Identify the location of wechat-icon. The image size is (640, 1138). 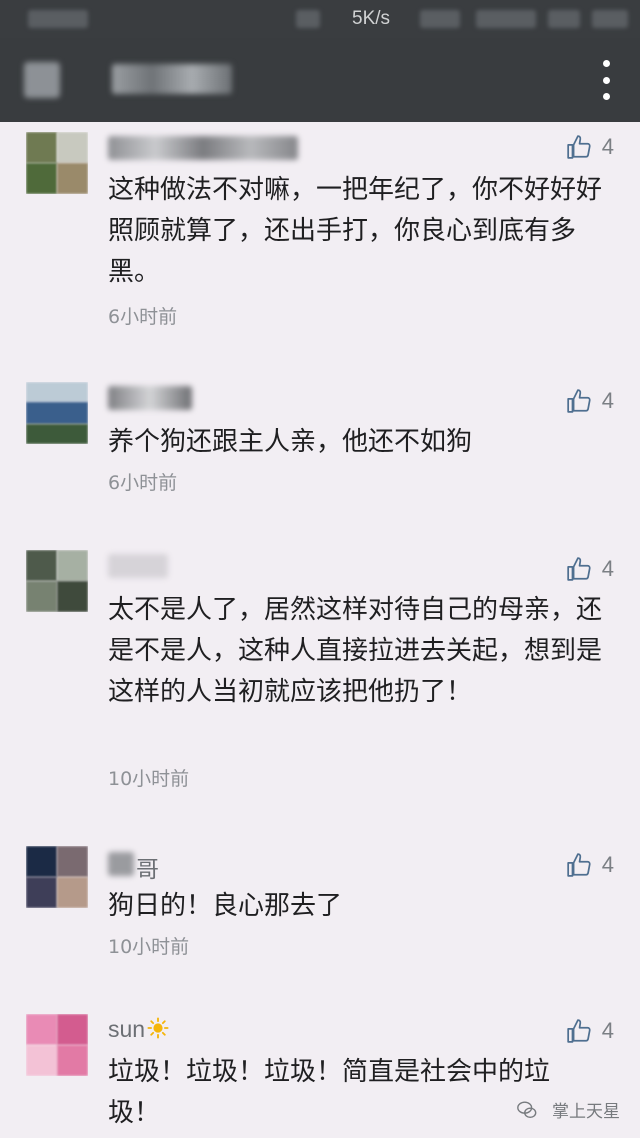
(527, 1109).